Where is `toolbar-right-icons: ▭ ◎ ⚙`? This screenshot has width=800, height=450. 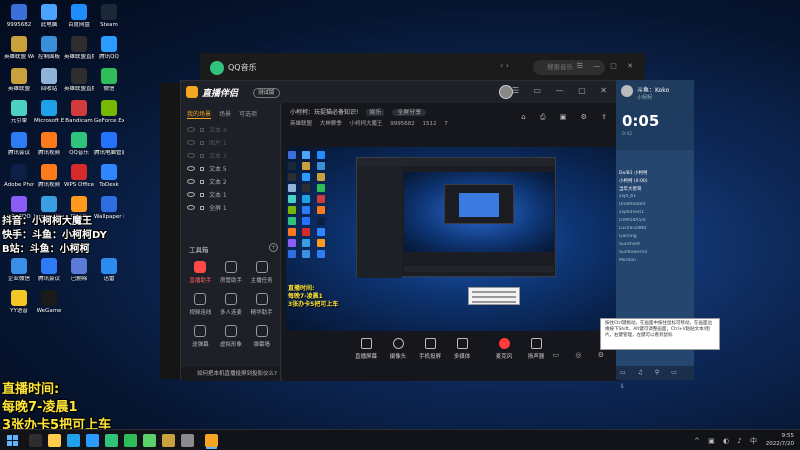 toolbar-right-icons: ▭ ◎ ⚙ is located at coordinates (582, 355).